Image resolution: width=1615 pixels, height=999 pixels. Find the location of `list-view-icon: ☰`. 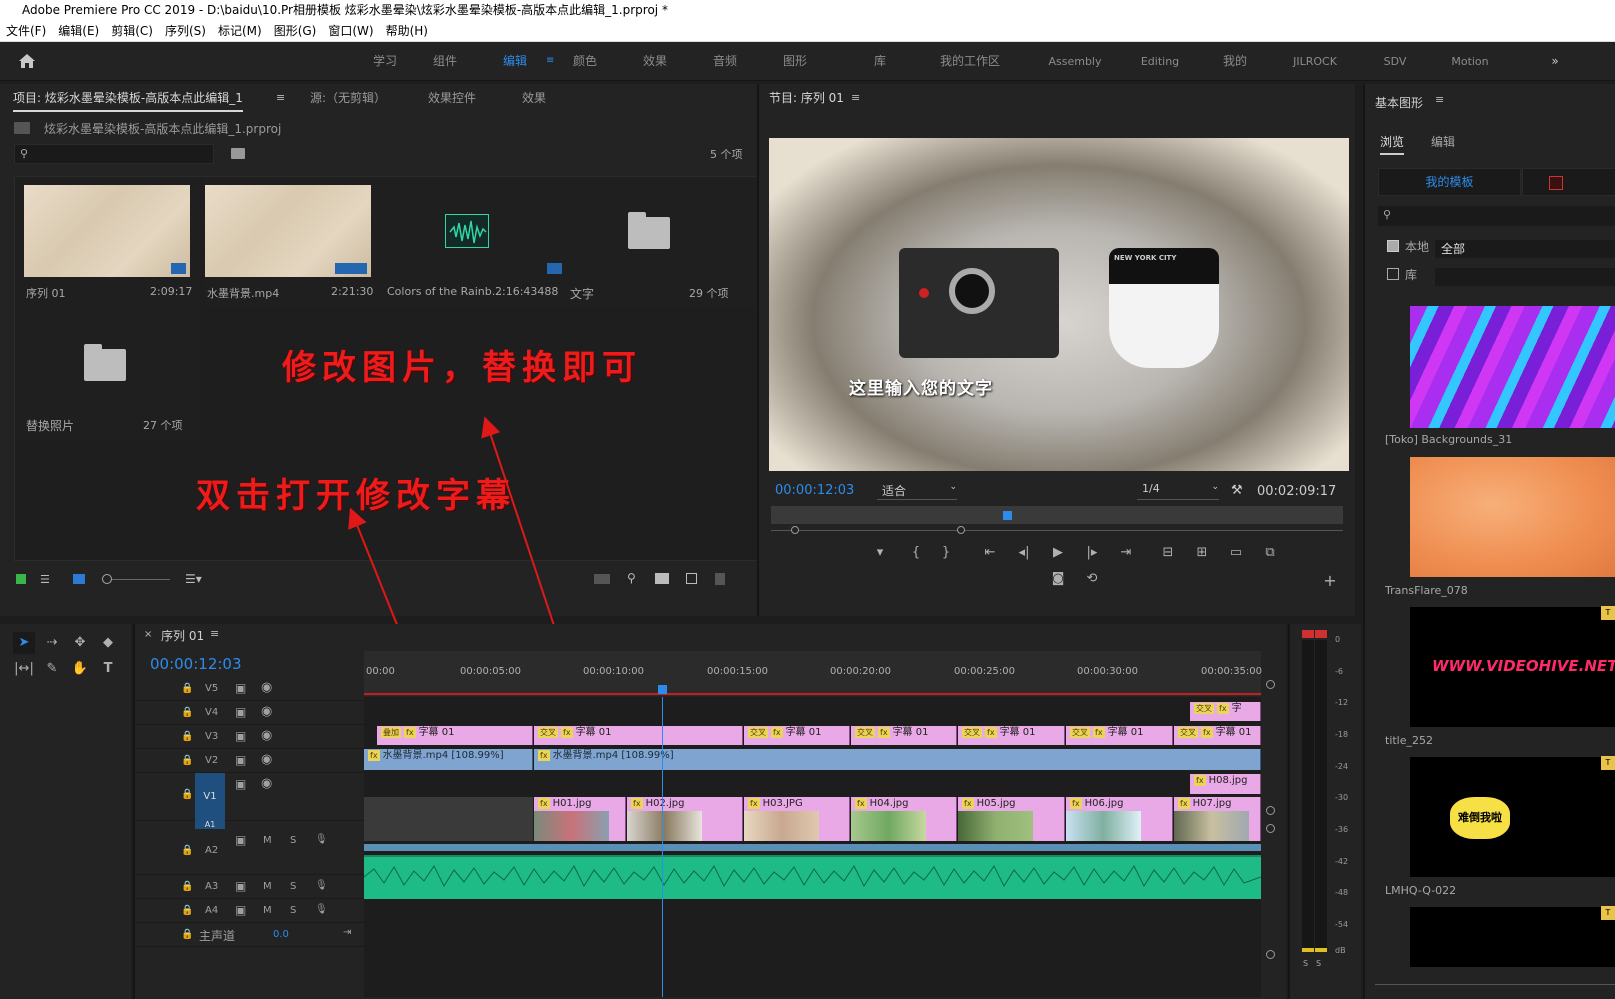

list-view-icon: ☰ is located at coordinates (48, 579).